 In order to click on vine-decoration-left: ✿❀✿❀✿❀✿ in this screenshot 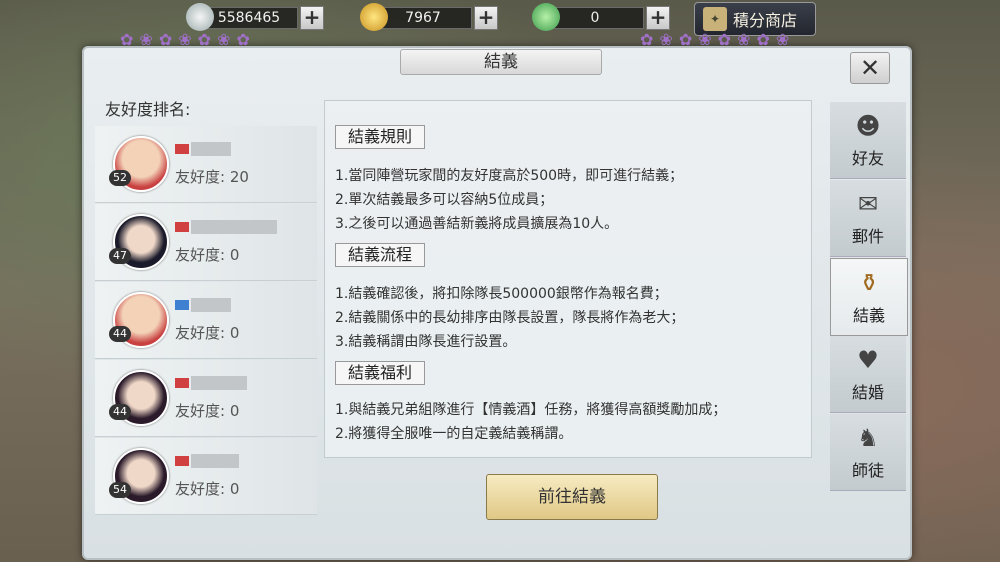, I will do `click(188, 39)`.